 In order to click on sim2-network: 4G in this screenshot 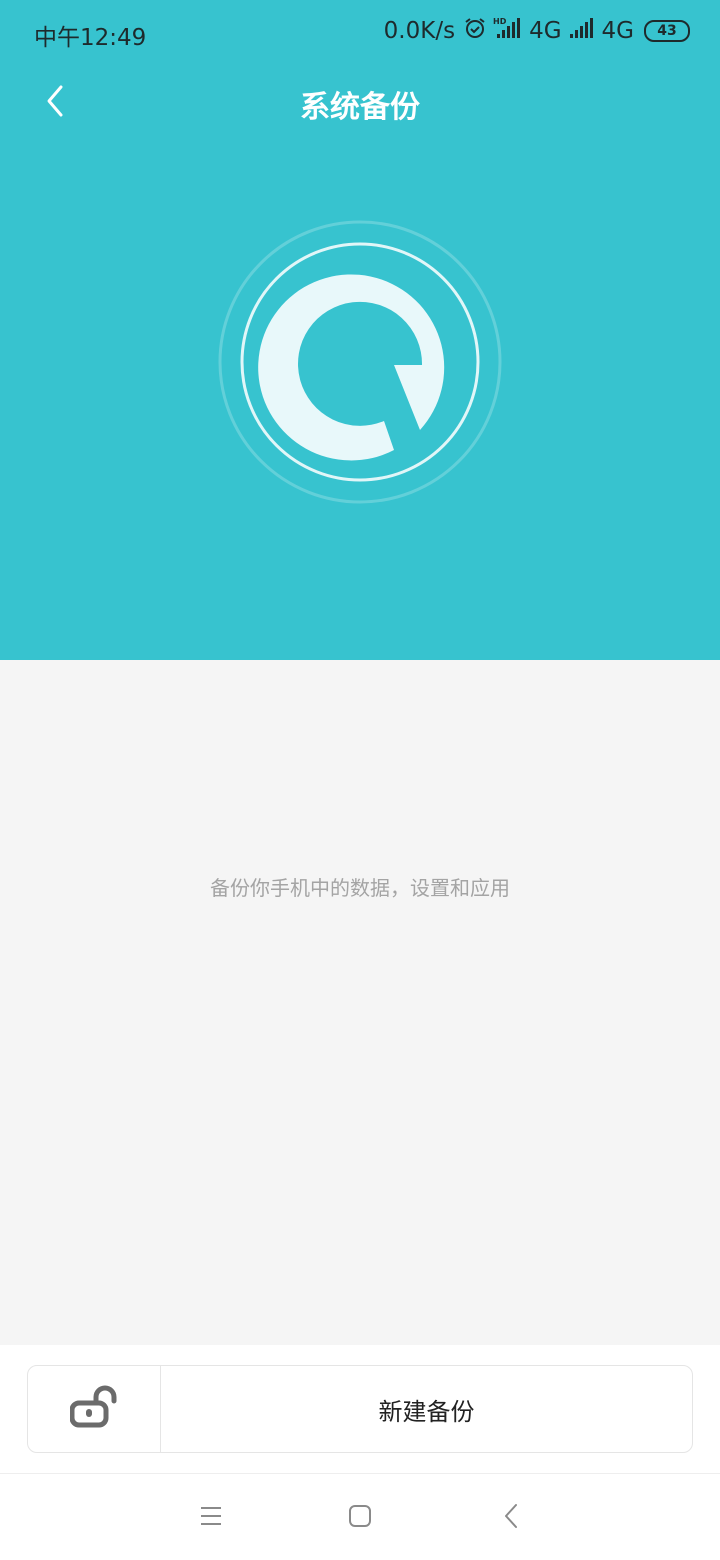, I will do `click(617, 31)`.